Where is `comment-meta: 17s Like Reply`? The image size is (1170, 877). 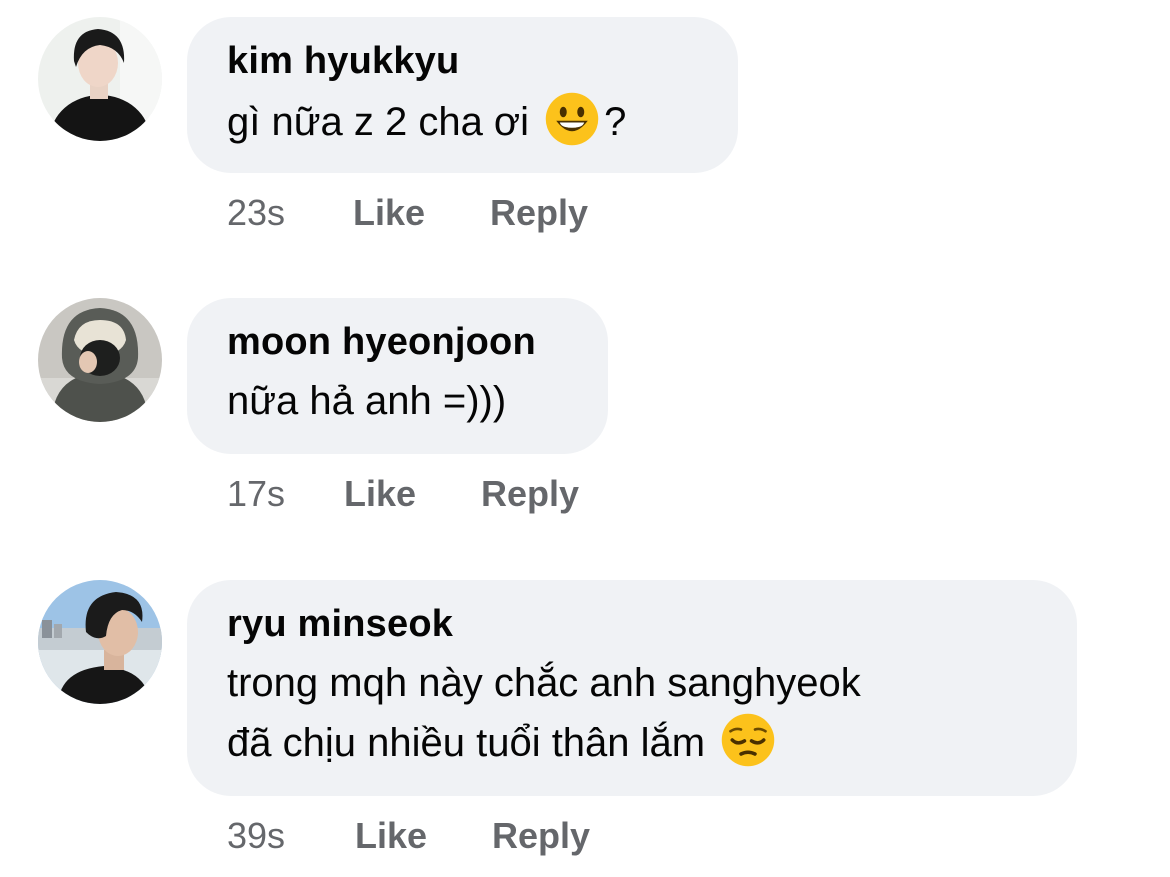
comment-meta: 17s Like Reply is located at coordinates (403, 494).